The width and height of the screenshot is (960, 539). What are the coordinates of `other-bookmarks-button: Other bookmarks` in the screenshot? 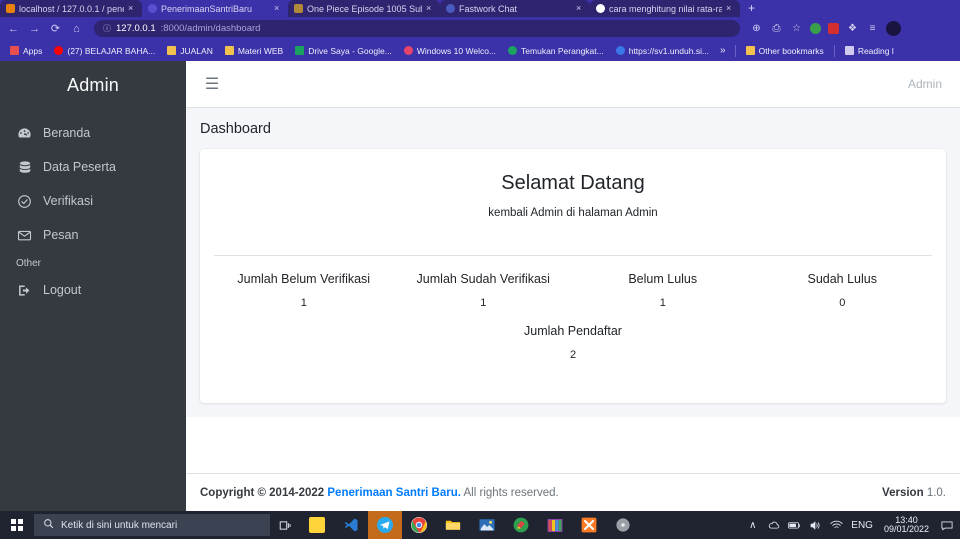 It's located at (785, 51).